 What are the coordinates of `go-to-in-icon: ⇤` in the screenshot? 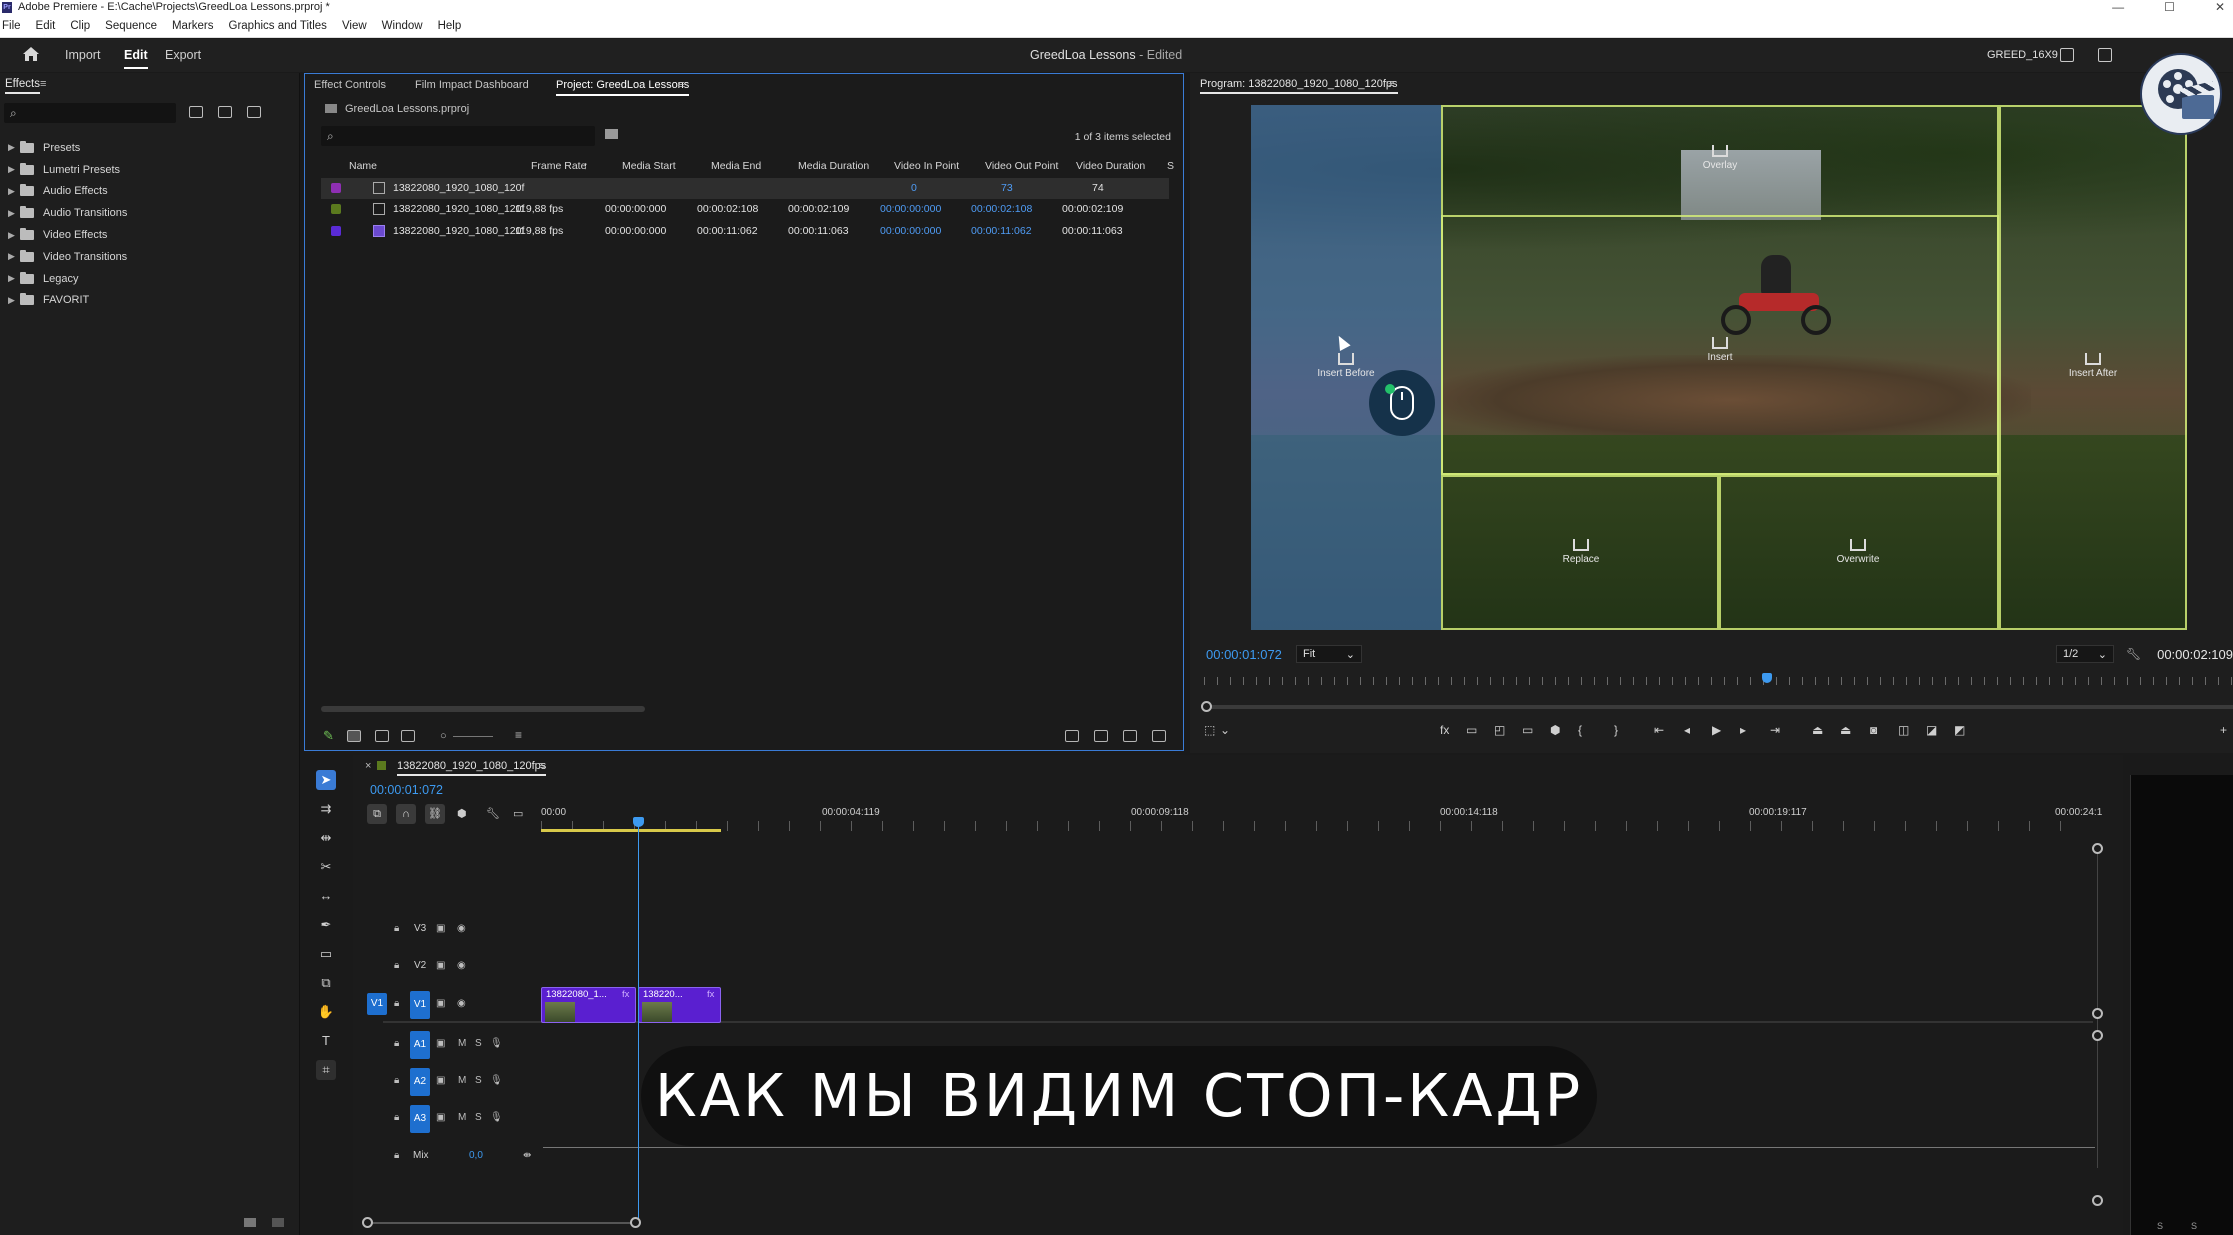 It's located at (1659, 730).